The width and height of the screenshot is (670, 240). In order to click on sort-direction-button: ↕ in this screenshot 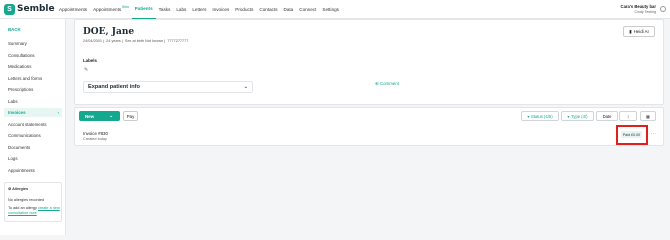, I will do `click(628, 116)`.